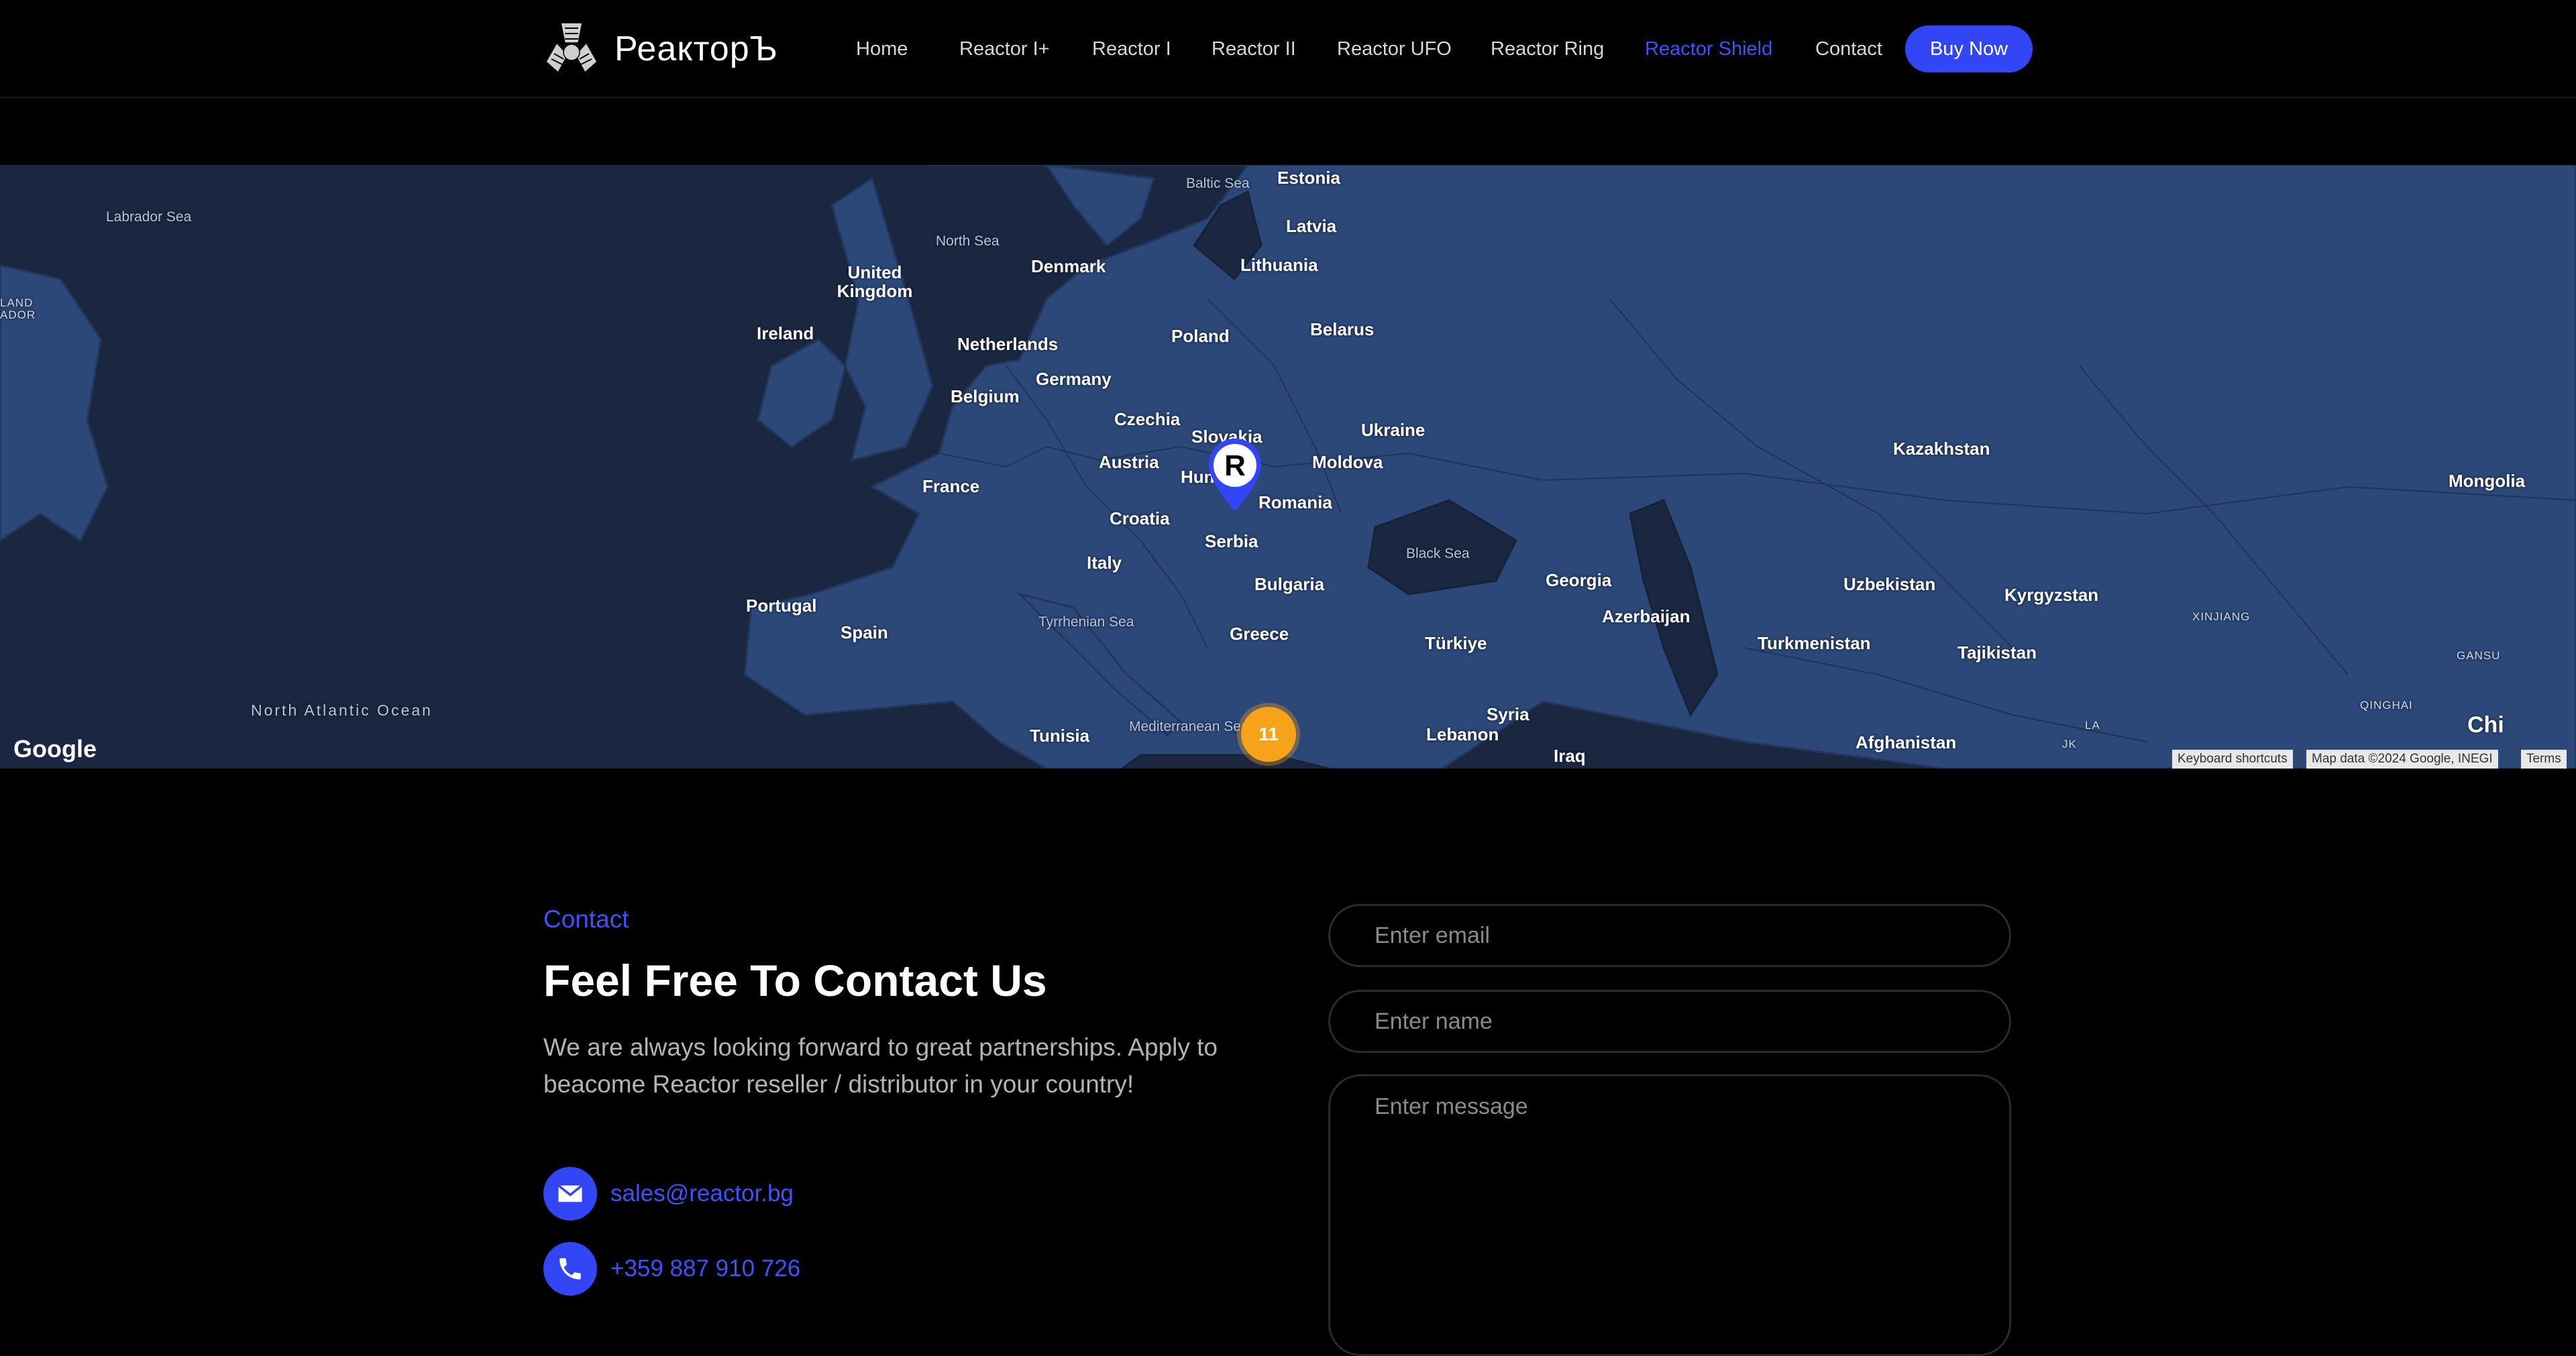  I want to click on mail-icon, so click(570, 1194).